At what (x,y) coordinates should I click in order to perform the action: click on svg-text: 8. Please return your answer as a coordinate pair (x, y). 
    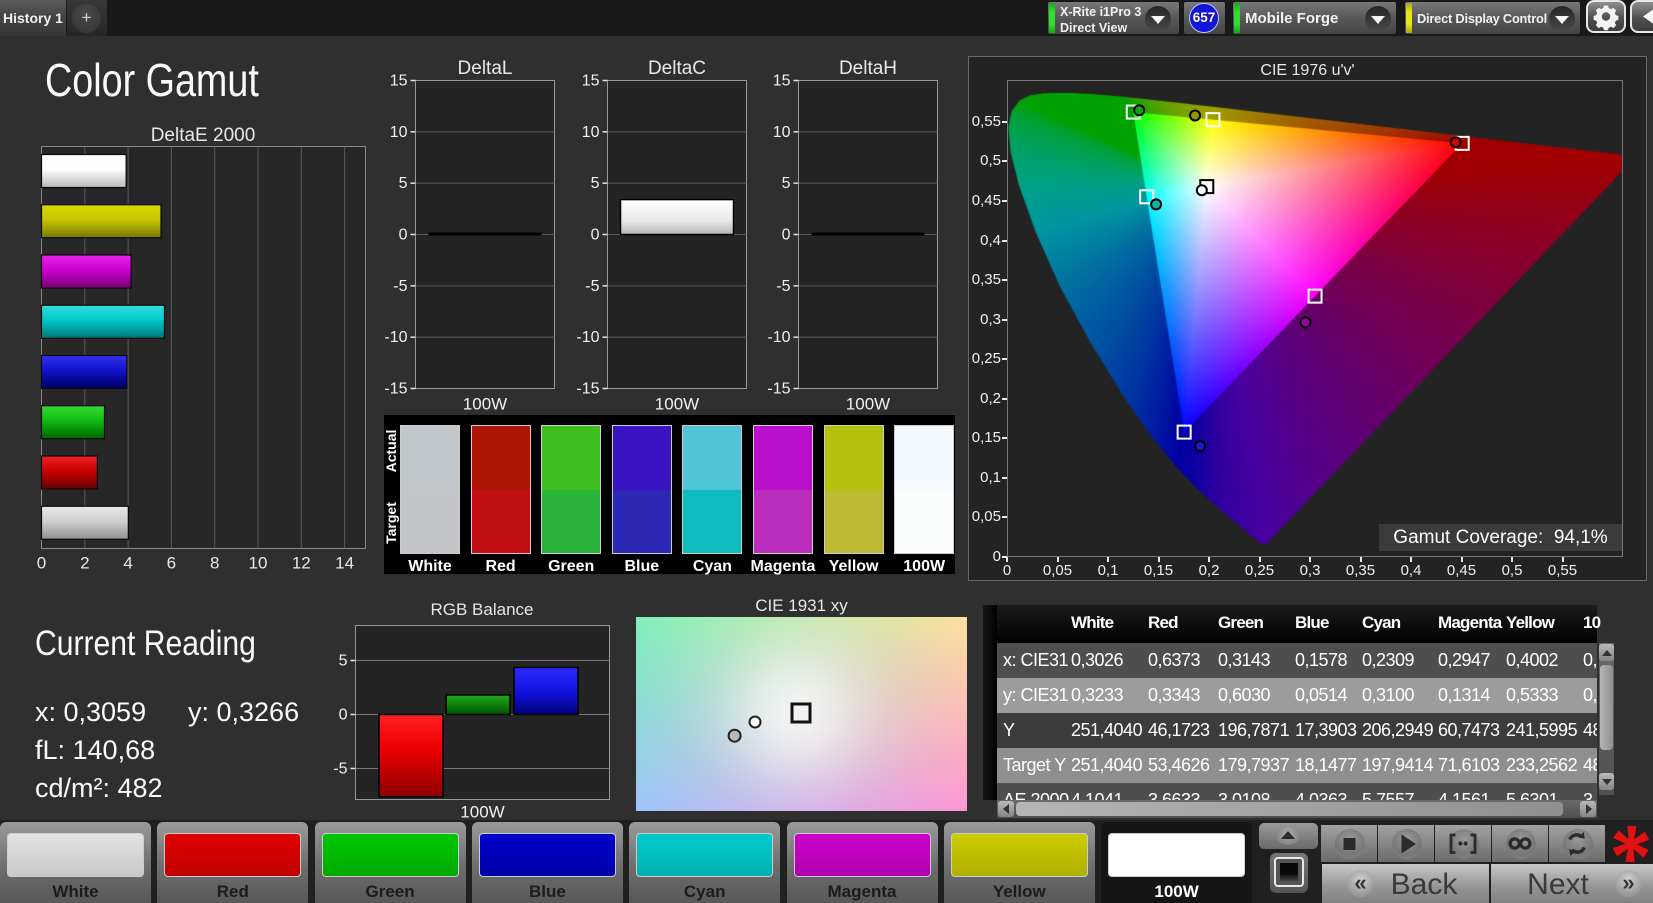
    Looking at the image, I should click on (214, 563).